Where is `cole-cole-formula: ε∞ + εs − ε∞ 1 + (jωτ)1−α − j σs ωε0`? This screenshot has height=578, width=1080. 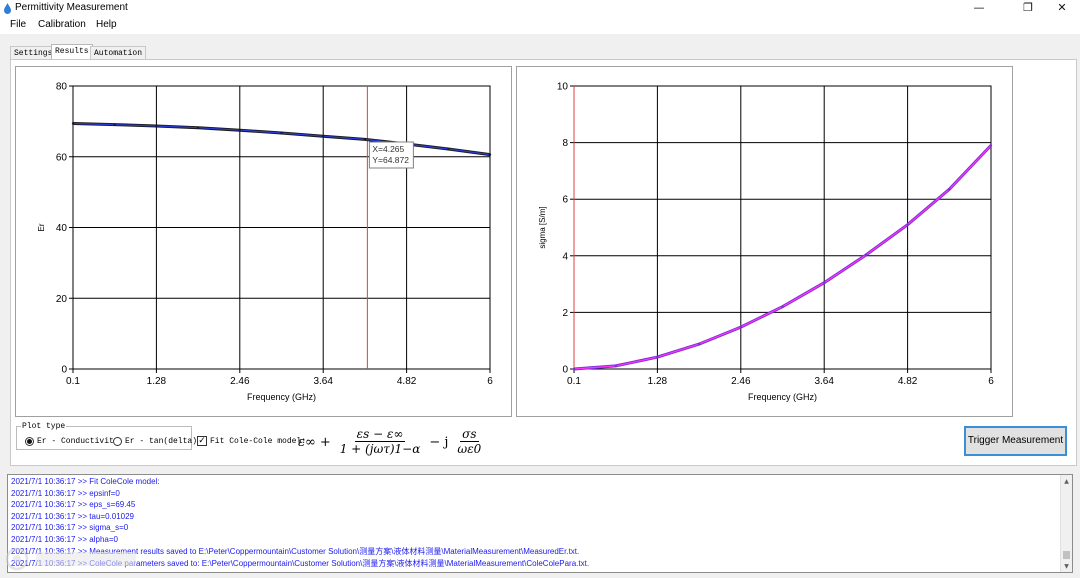
cole-cole-formula: ε∞ + εs − ε∞ 1 + (jωτ)1−α − j σs ωε0 is located at coordinates (392, 442).